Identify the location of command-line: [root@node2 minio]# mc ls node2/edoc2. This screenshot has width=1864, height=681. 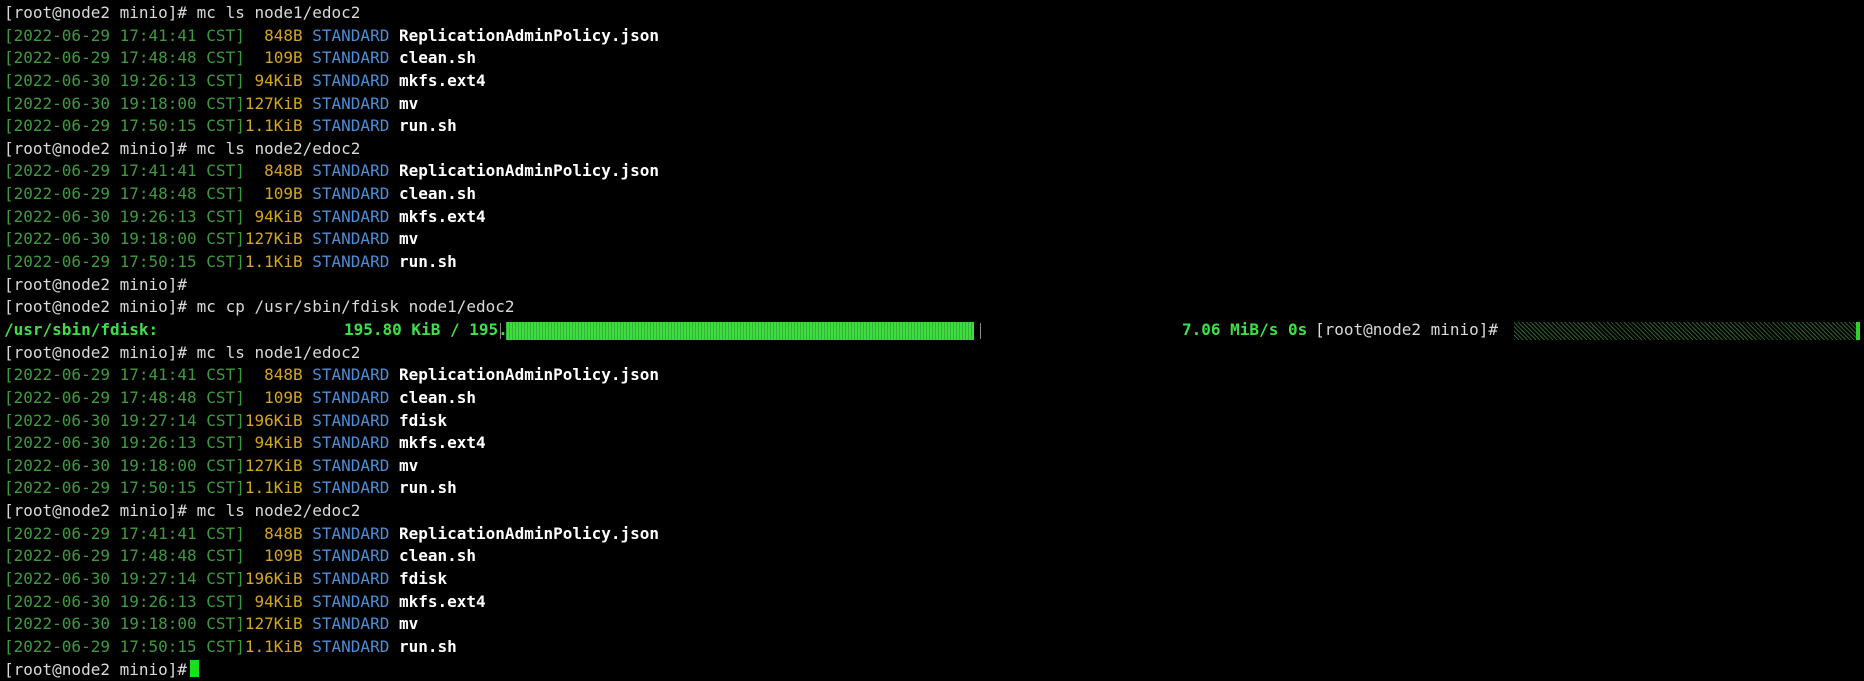
(932, 149).